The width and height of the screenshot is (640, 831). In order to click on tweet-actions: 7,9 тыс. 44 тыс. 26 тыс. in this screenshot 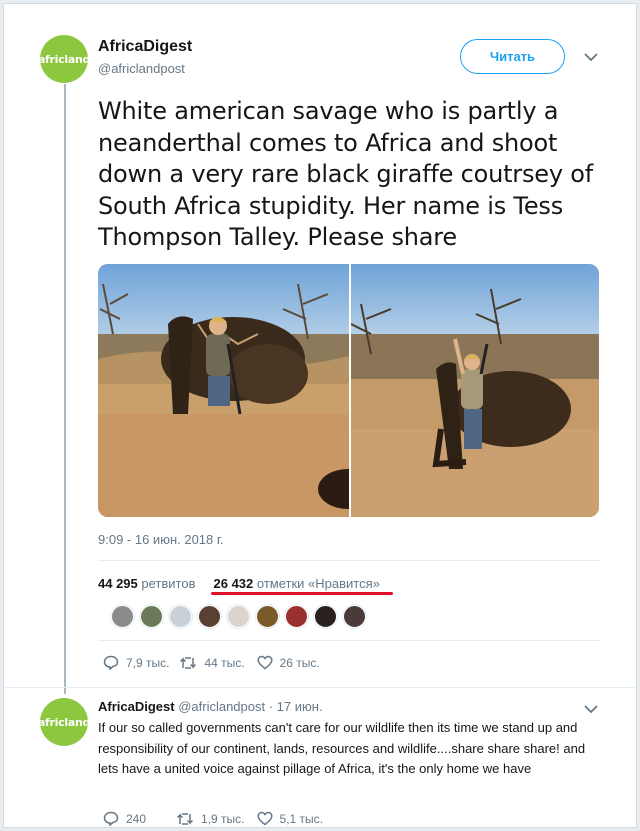, I will do `click(211, 662)`.